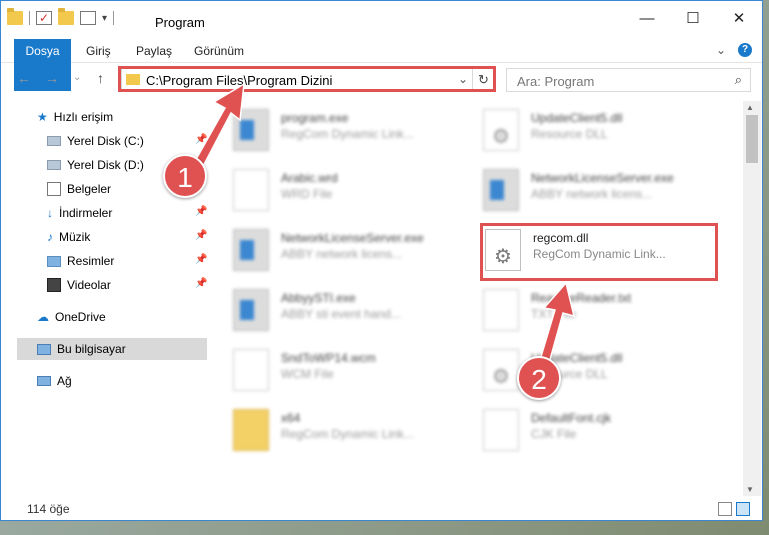  Describe the element at coordinates (743, 509) in the screenshot. I see `large-icons-view-icon` at that location.